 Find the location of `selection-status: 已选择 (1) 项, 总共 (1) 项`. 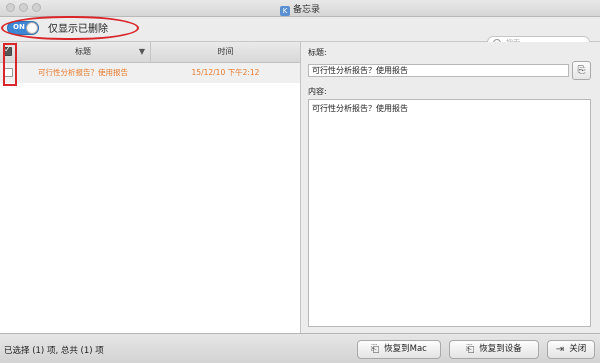

selection-status: 已选择 (1) 项, 总共 (1) 项 is located at coordinates (54, 351).